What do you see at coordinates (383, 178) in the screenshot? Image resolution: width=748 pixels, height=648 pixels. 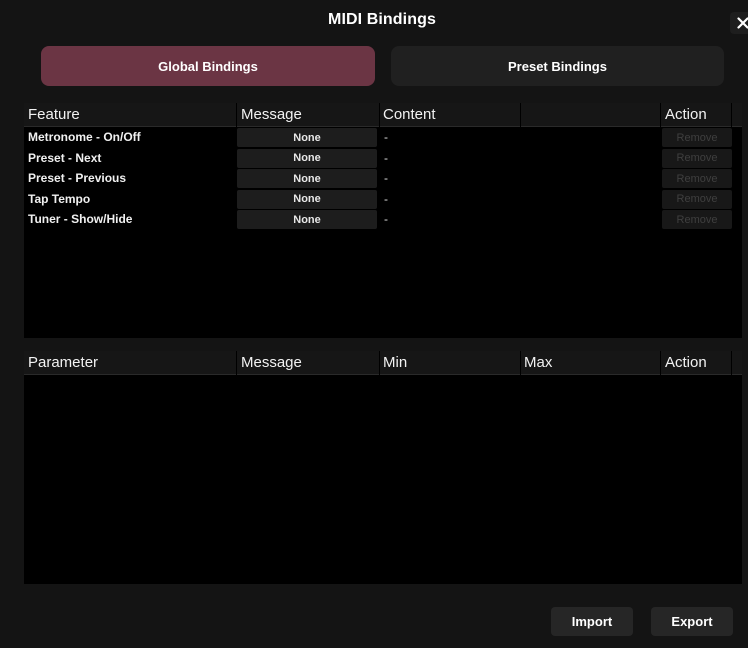 I see `table-row: Preset - Previous None - Remove` at bounding box center [383, 178].